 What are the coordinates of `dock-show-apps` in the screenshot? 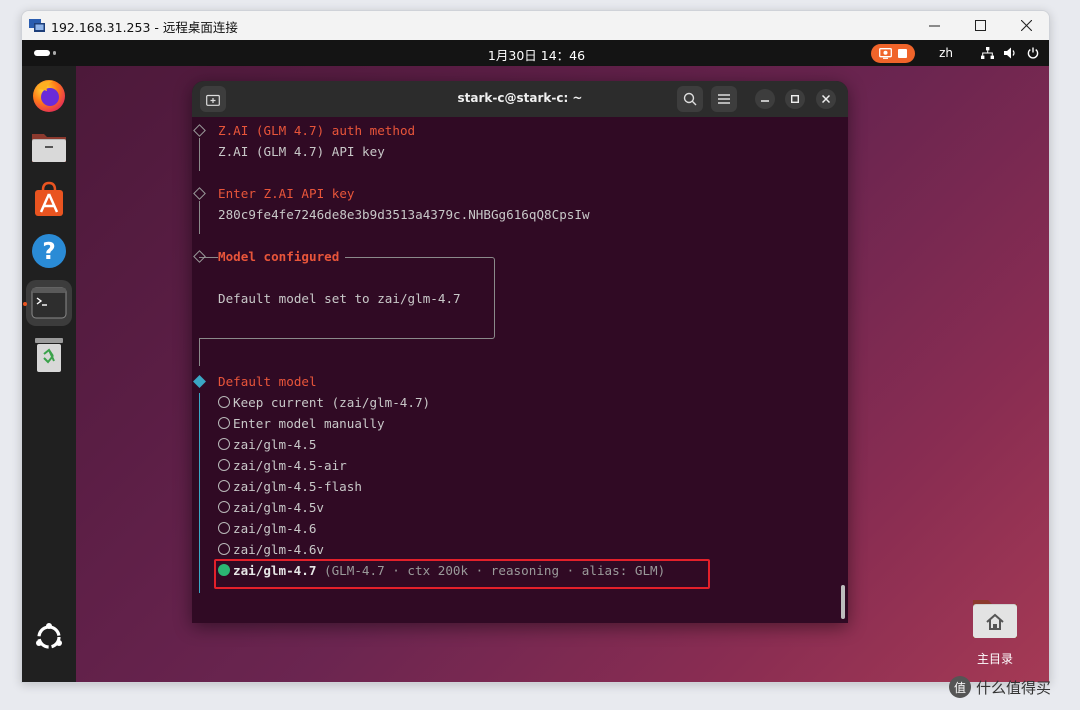 It's located at (49, 637).